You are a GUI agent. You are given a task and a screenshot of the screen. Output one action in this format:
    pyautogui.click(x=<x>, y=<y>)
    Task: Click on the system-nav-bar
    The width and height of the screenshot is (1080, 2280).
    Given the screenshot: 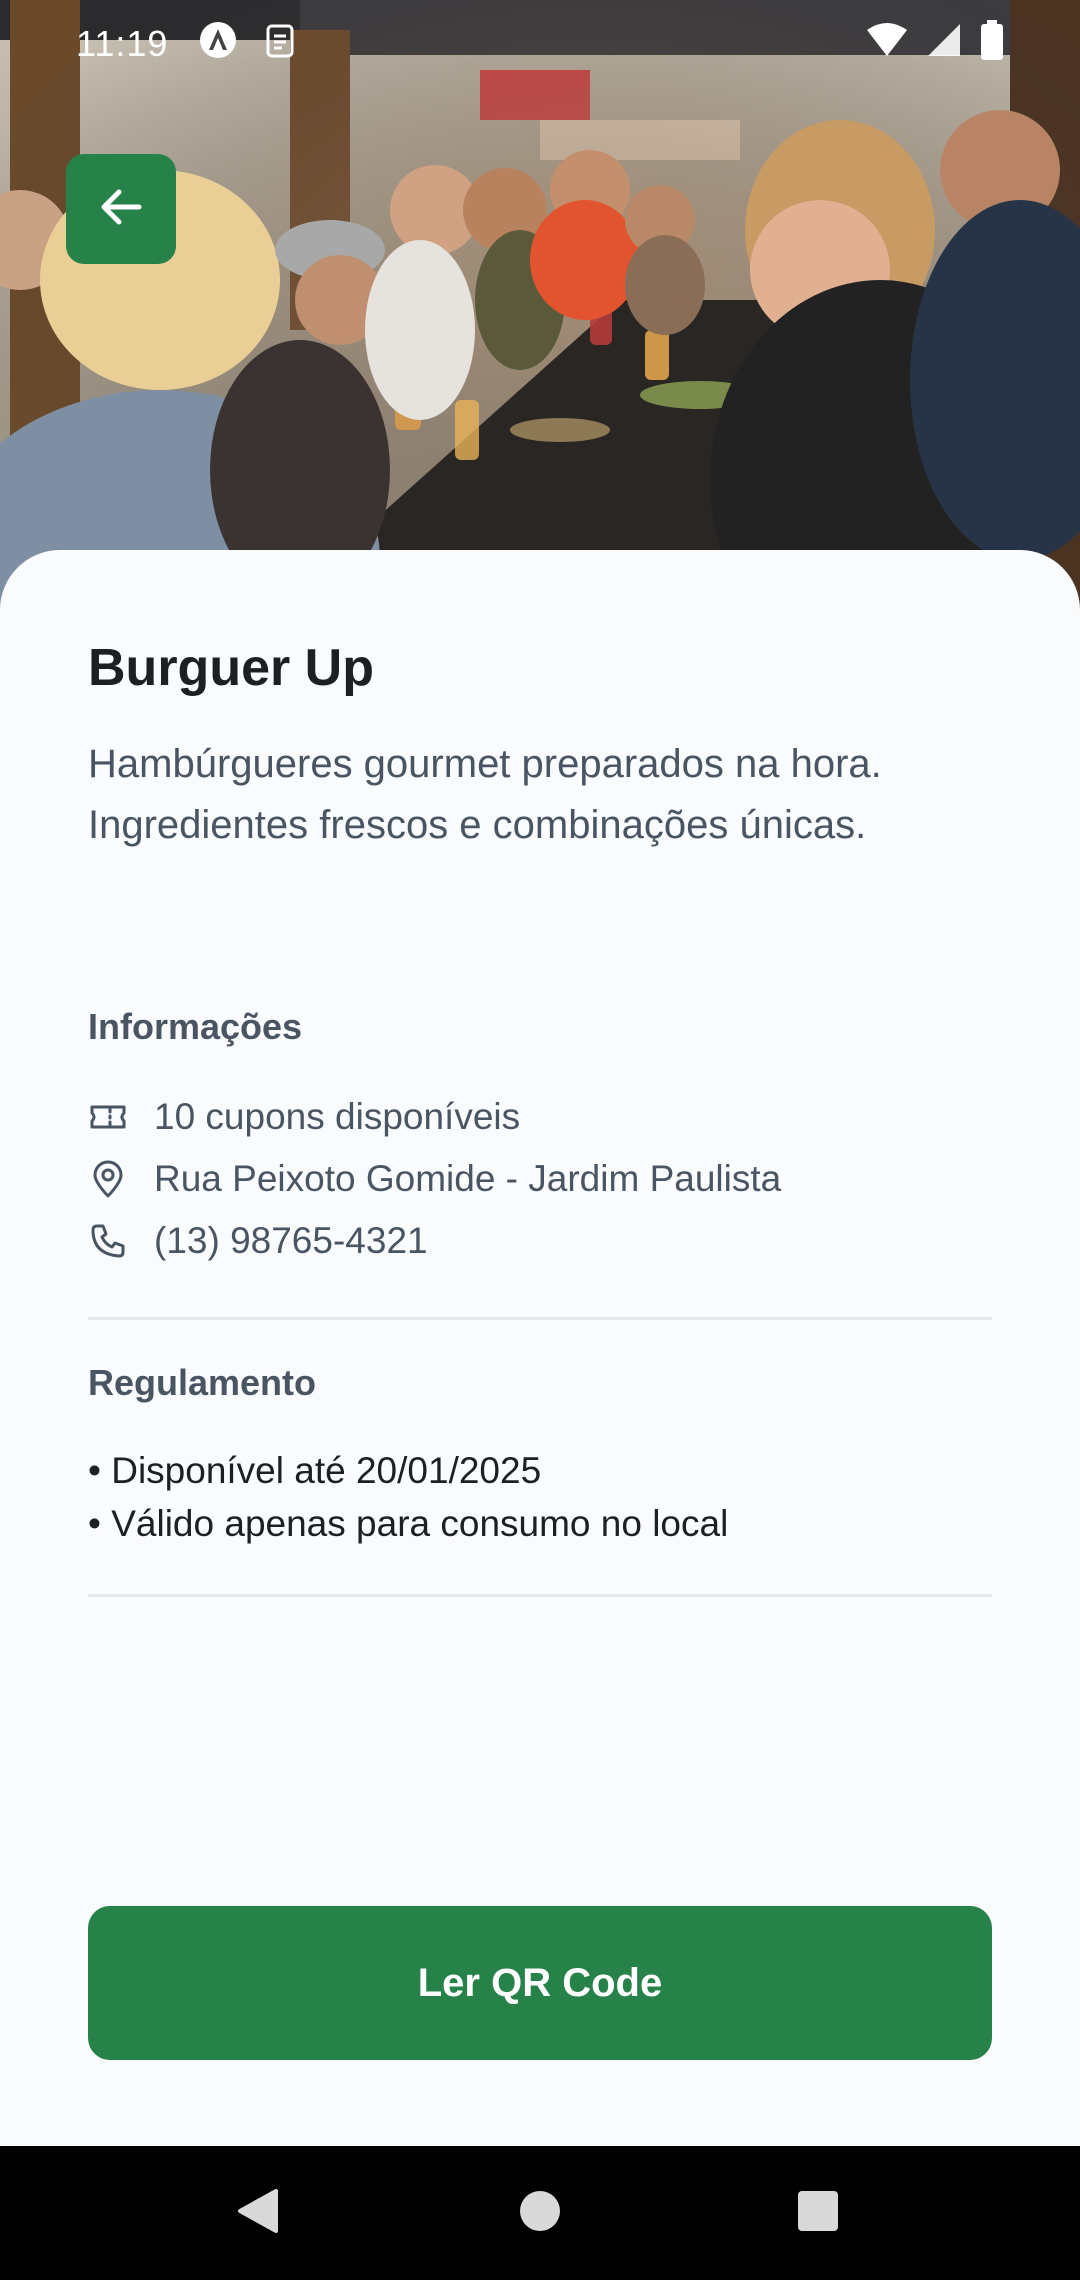 What is the action you would take?
    pyautogui.click(x=540, y=2213)
    